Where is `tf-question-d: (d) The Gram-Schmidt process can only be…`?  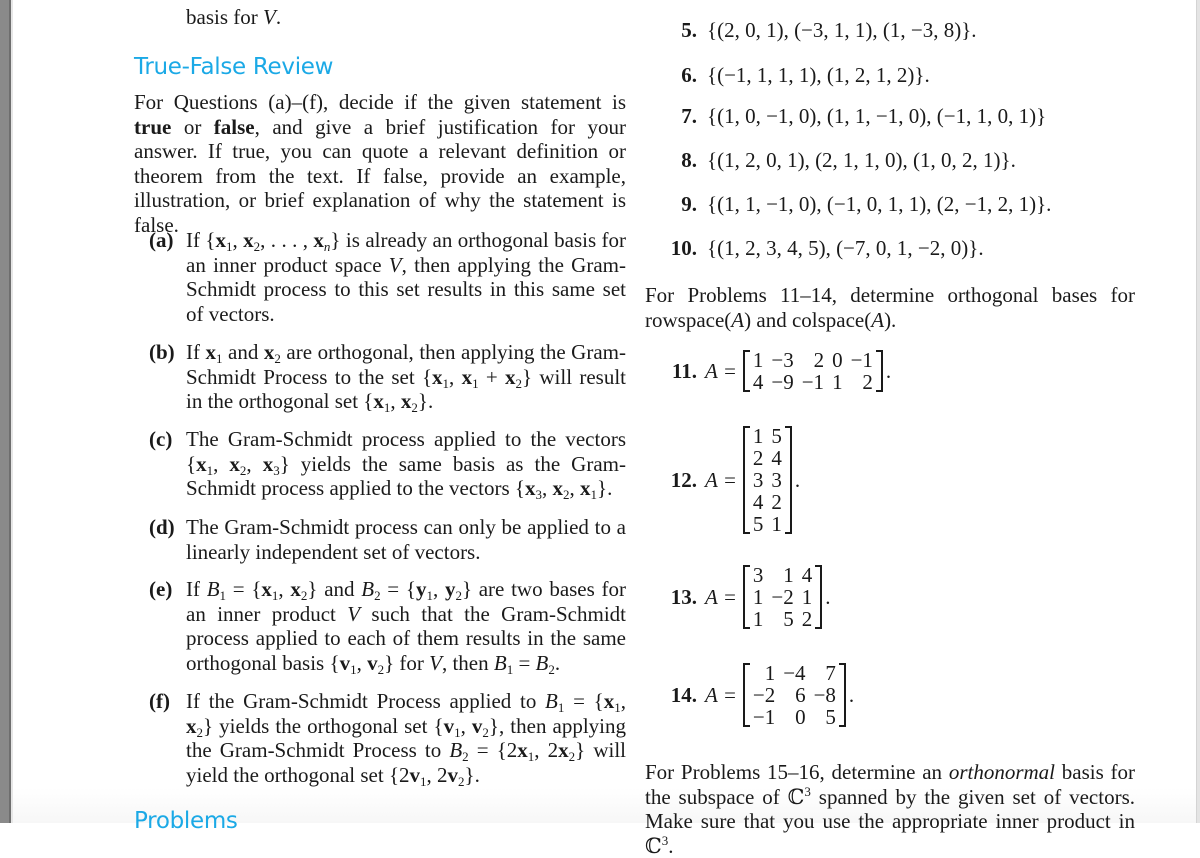 tf-question-d: (d) The Gram-Schmidt process can only be… is located at coordinates (387, 539).